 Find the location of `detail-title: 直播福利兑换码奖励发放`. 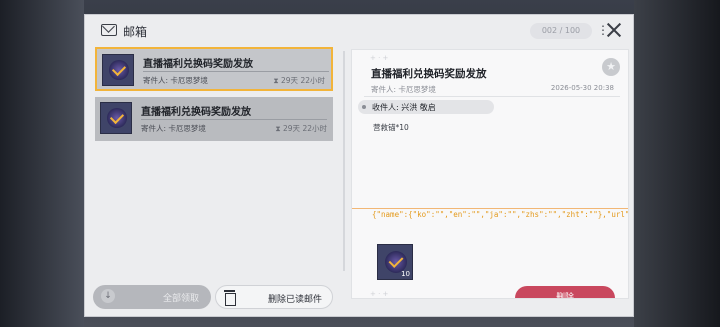

detail-title: 直播福利兑换码奖励发放 is located at coordinates (429, 74).